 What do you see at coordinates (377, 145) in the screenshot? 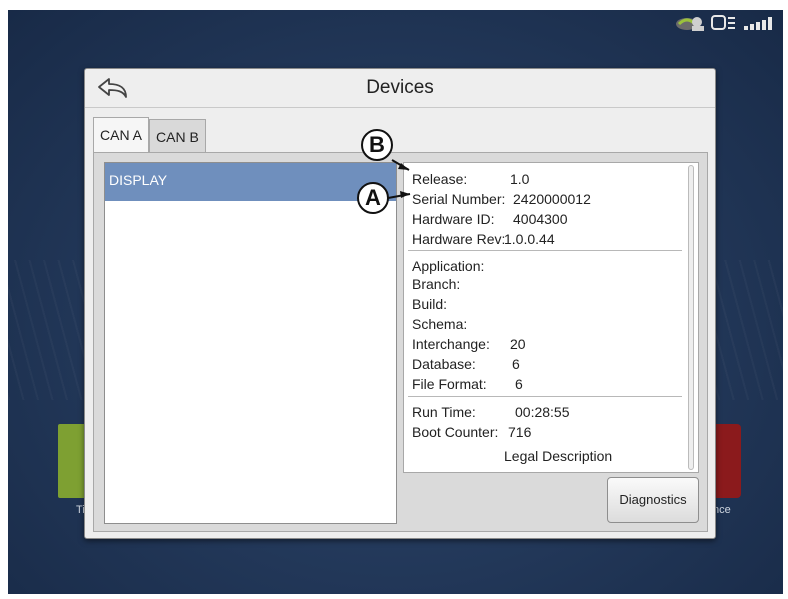
I see `callout-b: B` at bounding box center [377, 145].